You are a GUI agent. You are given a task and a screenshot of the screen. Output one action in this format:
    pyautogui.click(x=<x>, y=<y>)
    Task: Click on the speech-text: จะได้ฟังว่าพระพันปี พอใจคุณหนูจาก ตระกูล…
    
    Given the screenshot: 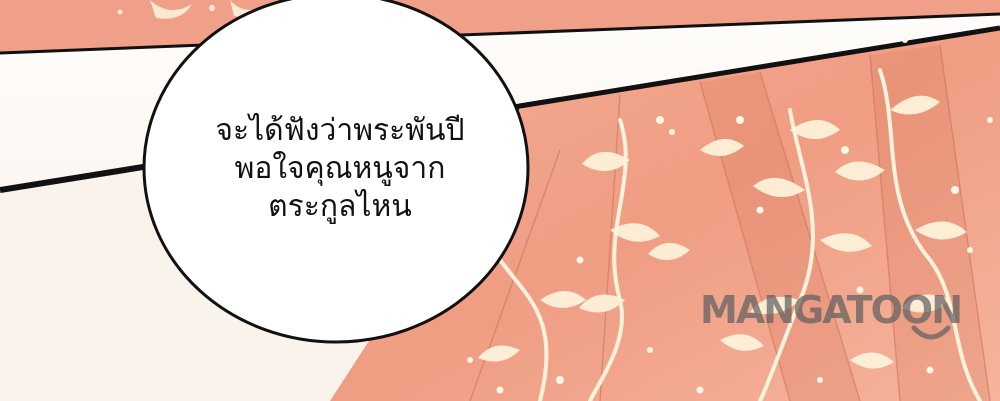 What is the action you would take?
    pyautogui.click(x=340, y=168)
    